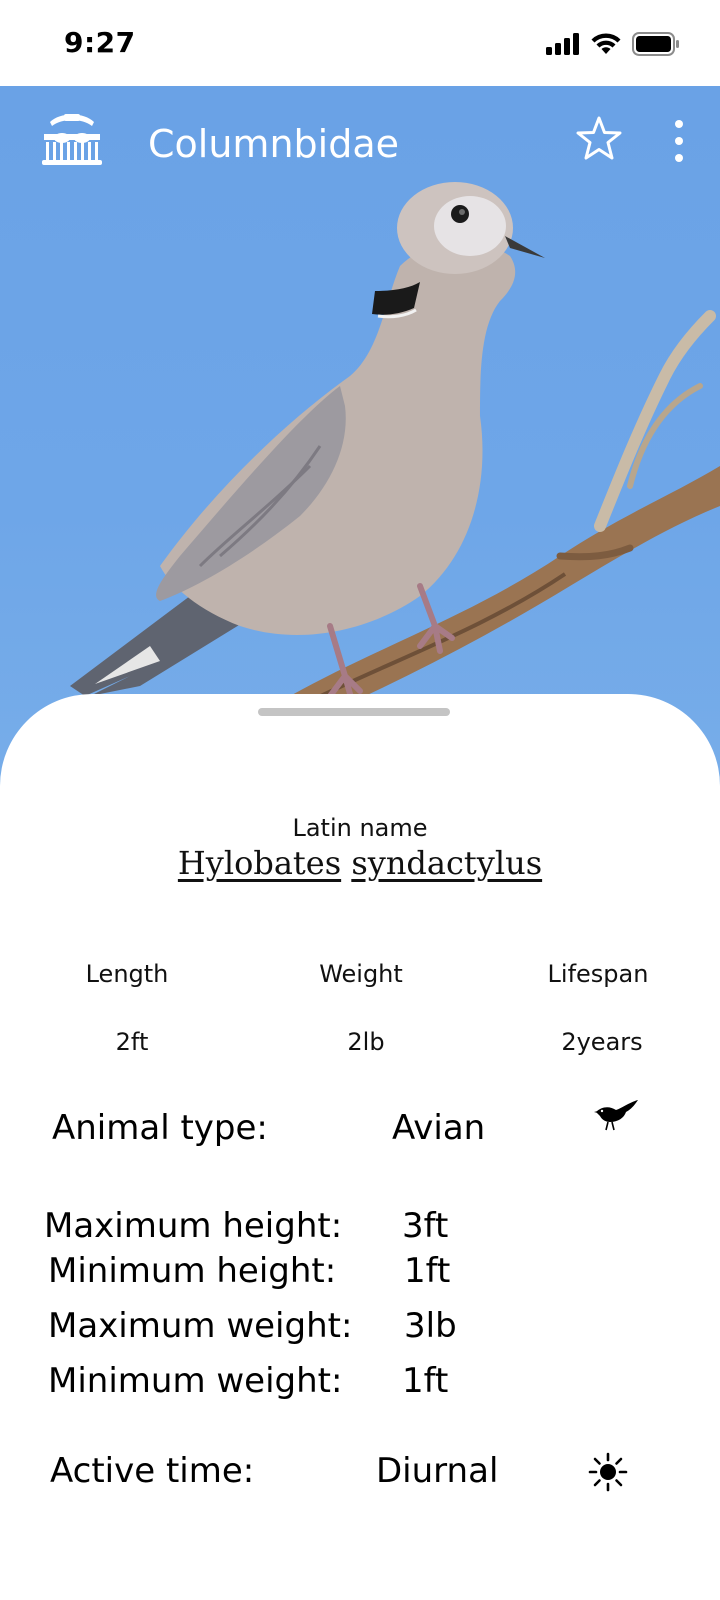 Image resolution: width=720 pixels, height=1600 pixels. I want to click on active-time-label: Active time:, so click(152, 1471).